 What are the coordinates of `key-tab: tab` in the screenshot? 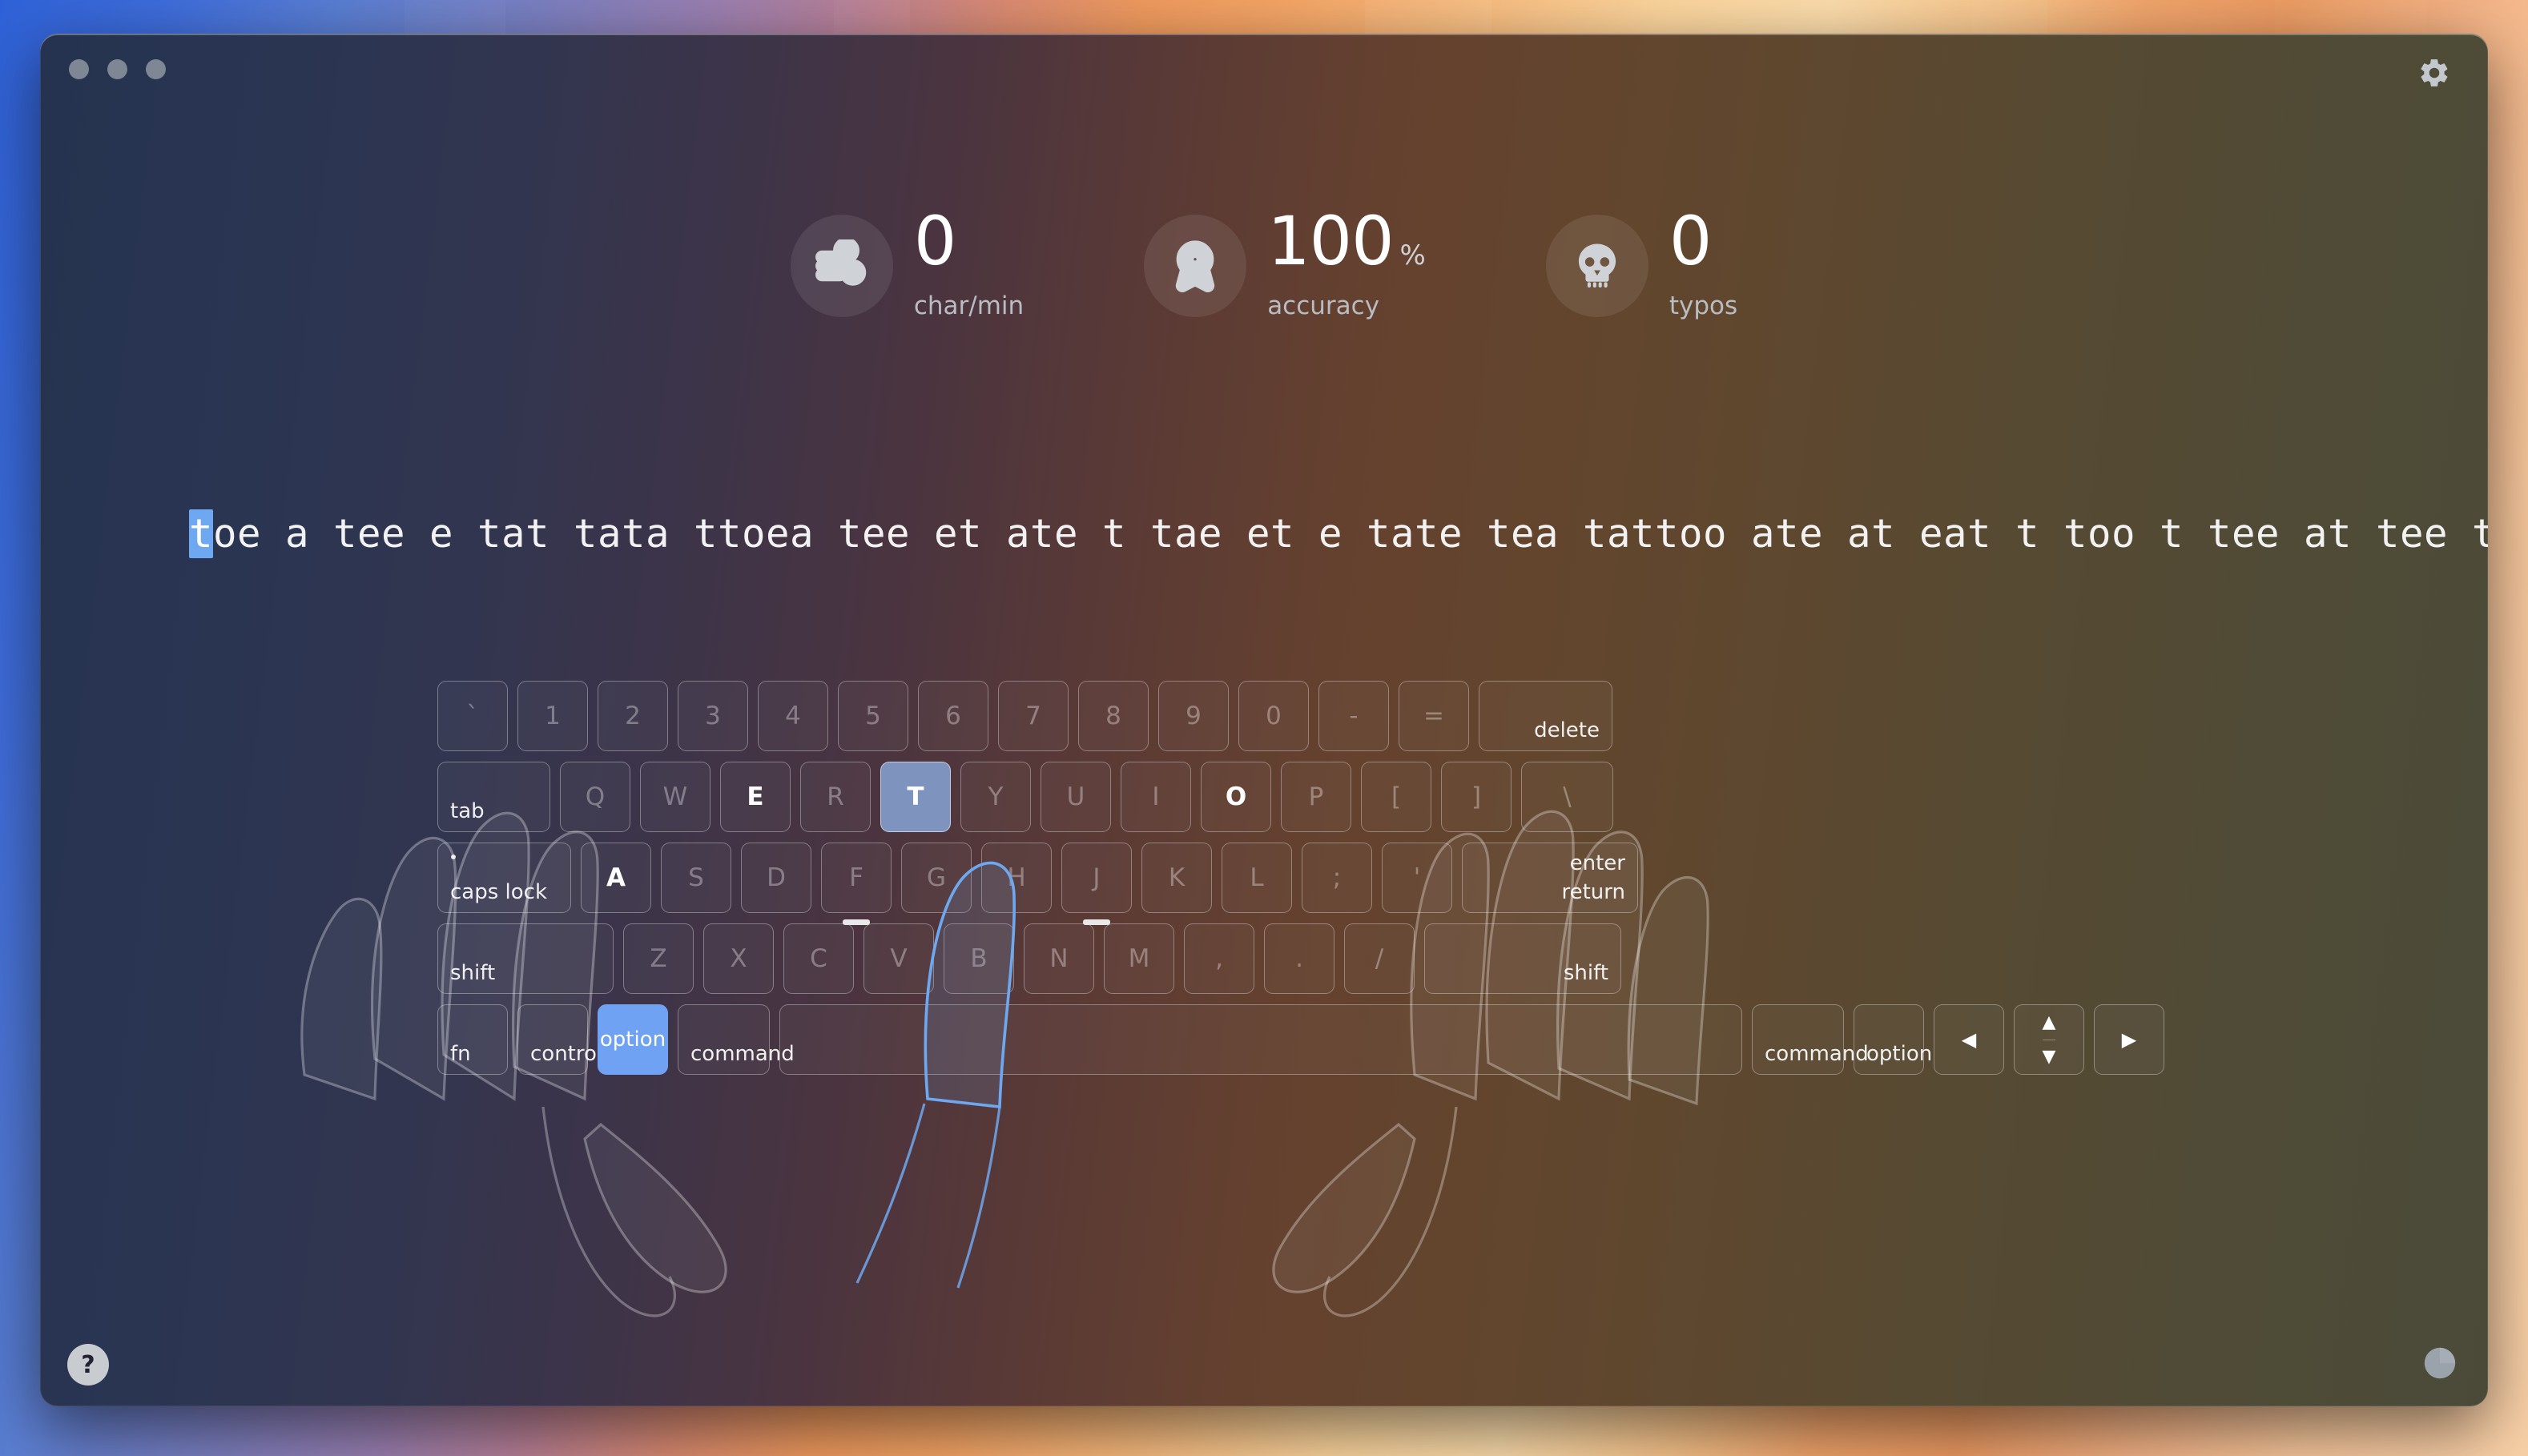 It's located at (493, 797).